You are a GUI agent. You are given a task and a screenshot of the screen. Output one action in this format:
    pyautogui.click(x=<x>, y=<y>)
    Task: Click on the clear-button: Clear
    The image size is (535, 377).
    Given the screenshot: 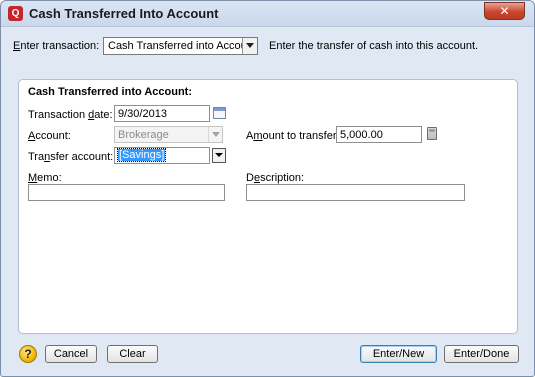 What is the action you would take?
    pyautogui.click(x=132, y=354)
    